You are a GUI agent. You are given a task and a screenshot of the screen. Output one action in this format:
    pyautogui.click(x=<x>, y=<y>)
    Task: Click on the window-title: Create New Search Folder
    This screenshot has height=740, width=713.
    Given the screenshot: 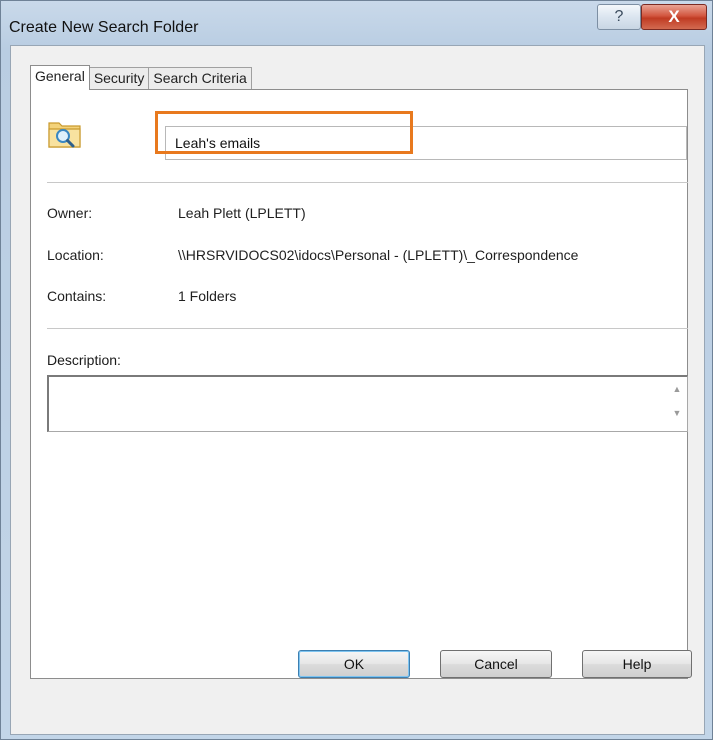 What is the action you would take?
    pyautogui.click(x=104, y=27)
    